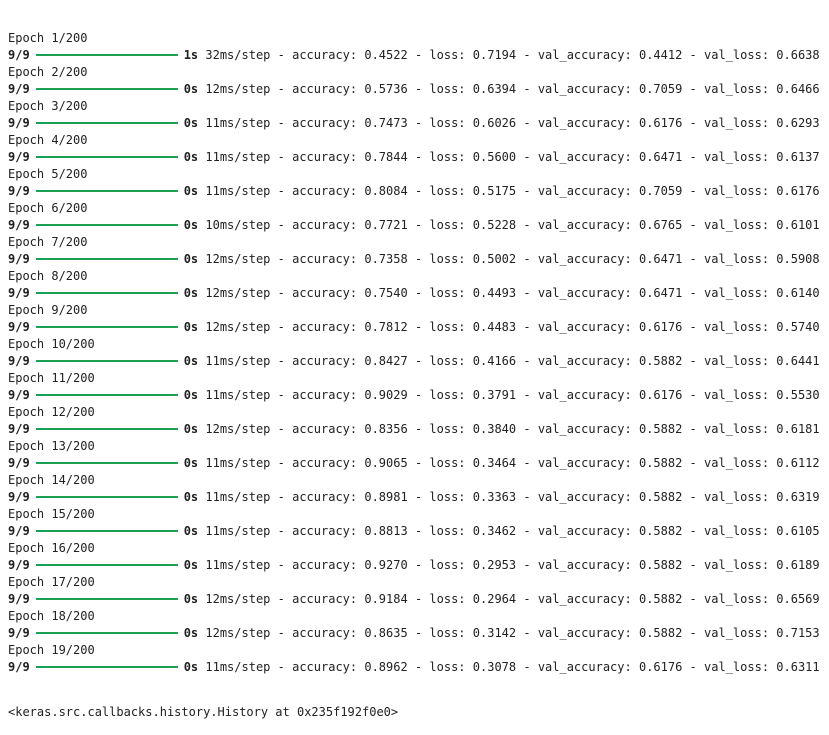  I want to click on loss-value: 0.3078, so click(494, 667).